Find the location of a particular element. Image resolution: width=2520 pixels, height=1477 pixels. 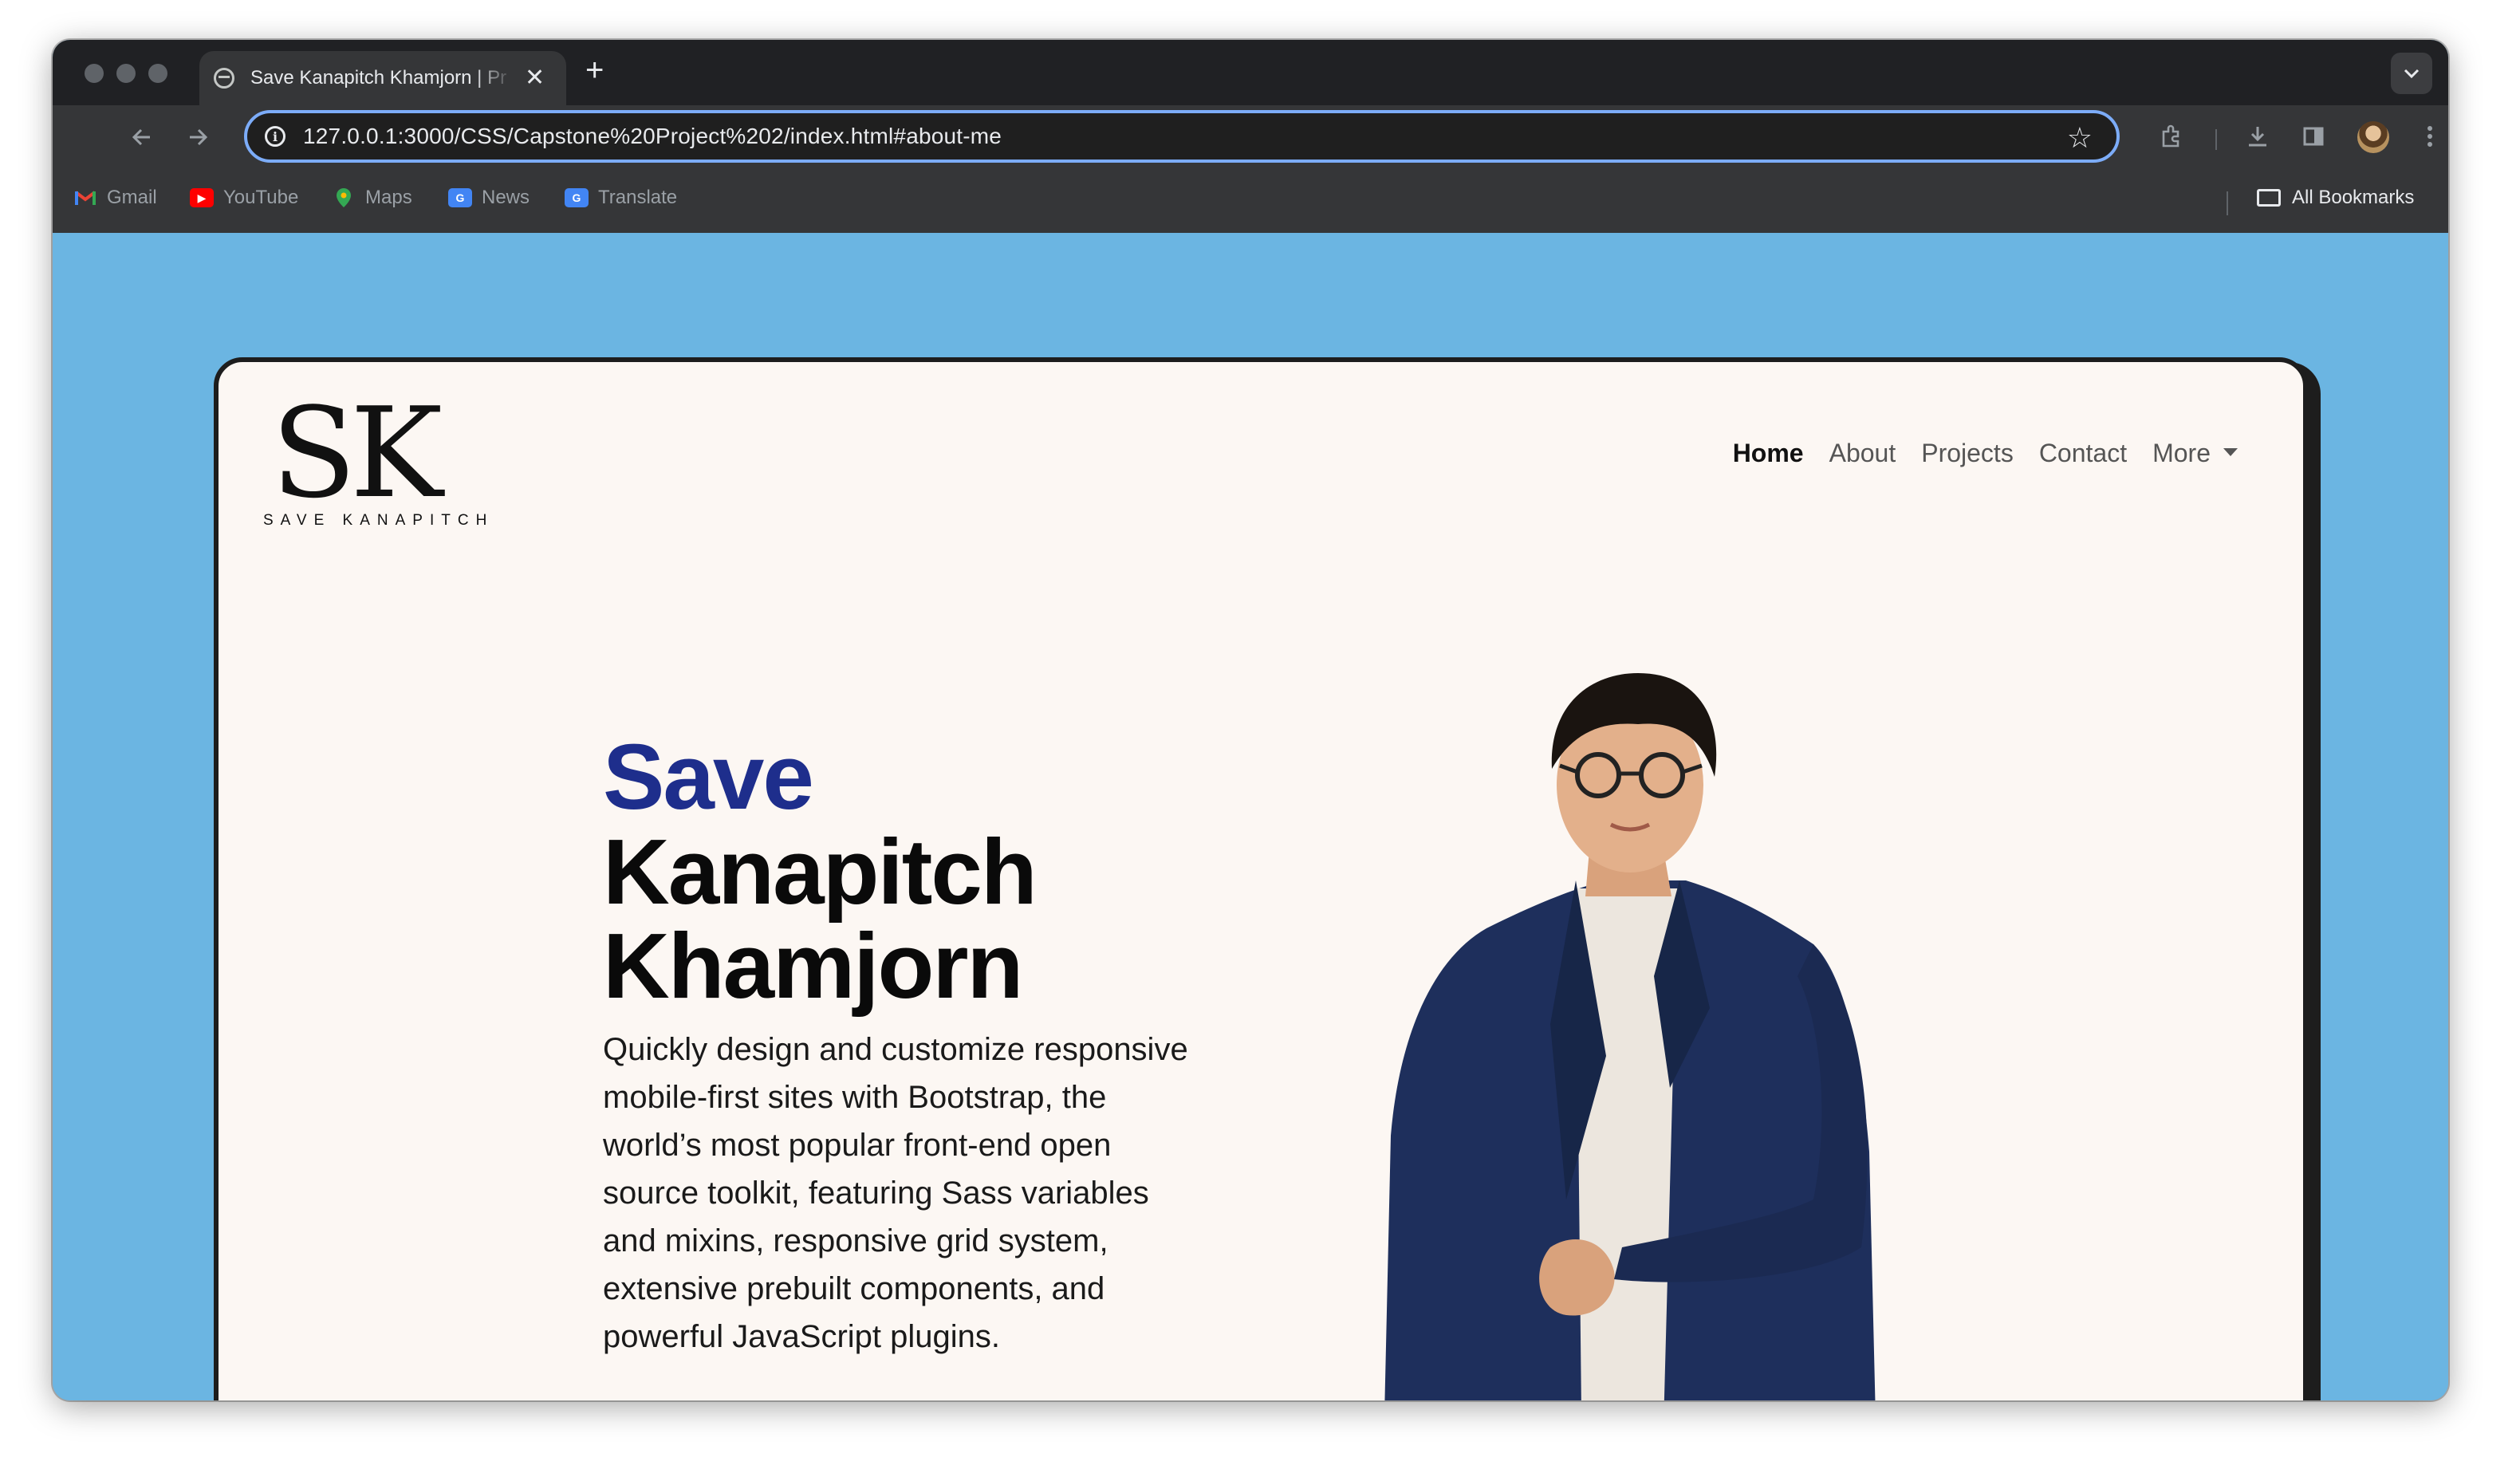

bookmark-label: YouTube is located at coordinates (261, 197).